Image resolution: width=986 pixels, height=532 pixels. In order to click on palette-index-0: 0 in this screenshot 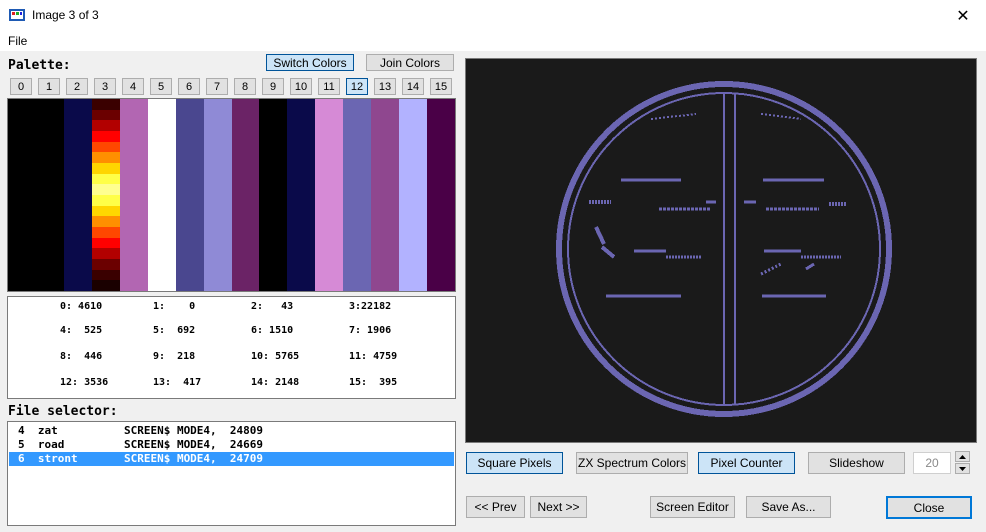, I will do `click(21, 86)`.